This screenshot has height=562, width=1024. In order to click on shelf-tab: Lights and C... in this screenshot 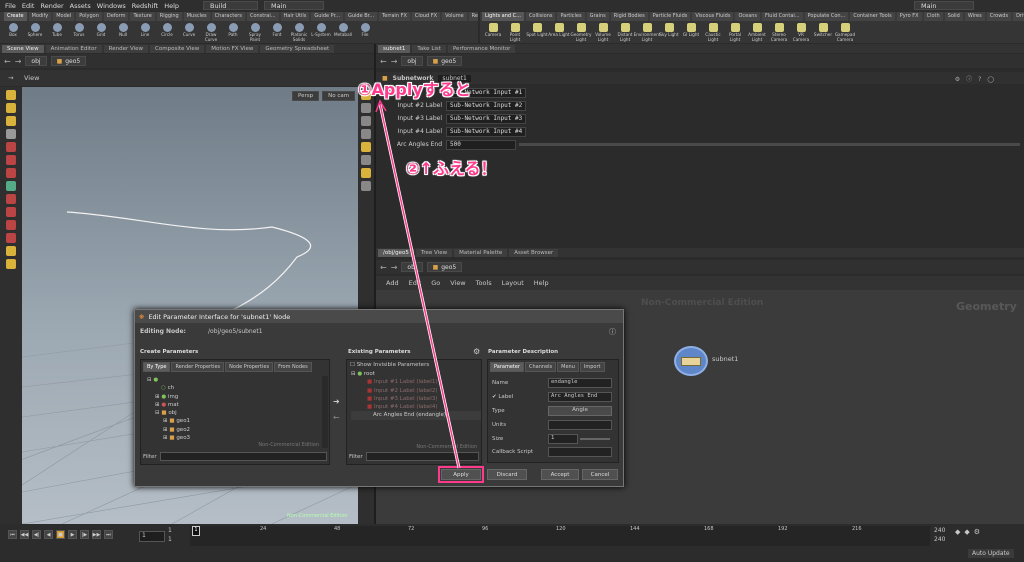, I will do `click(503, 16)`.